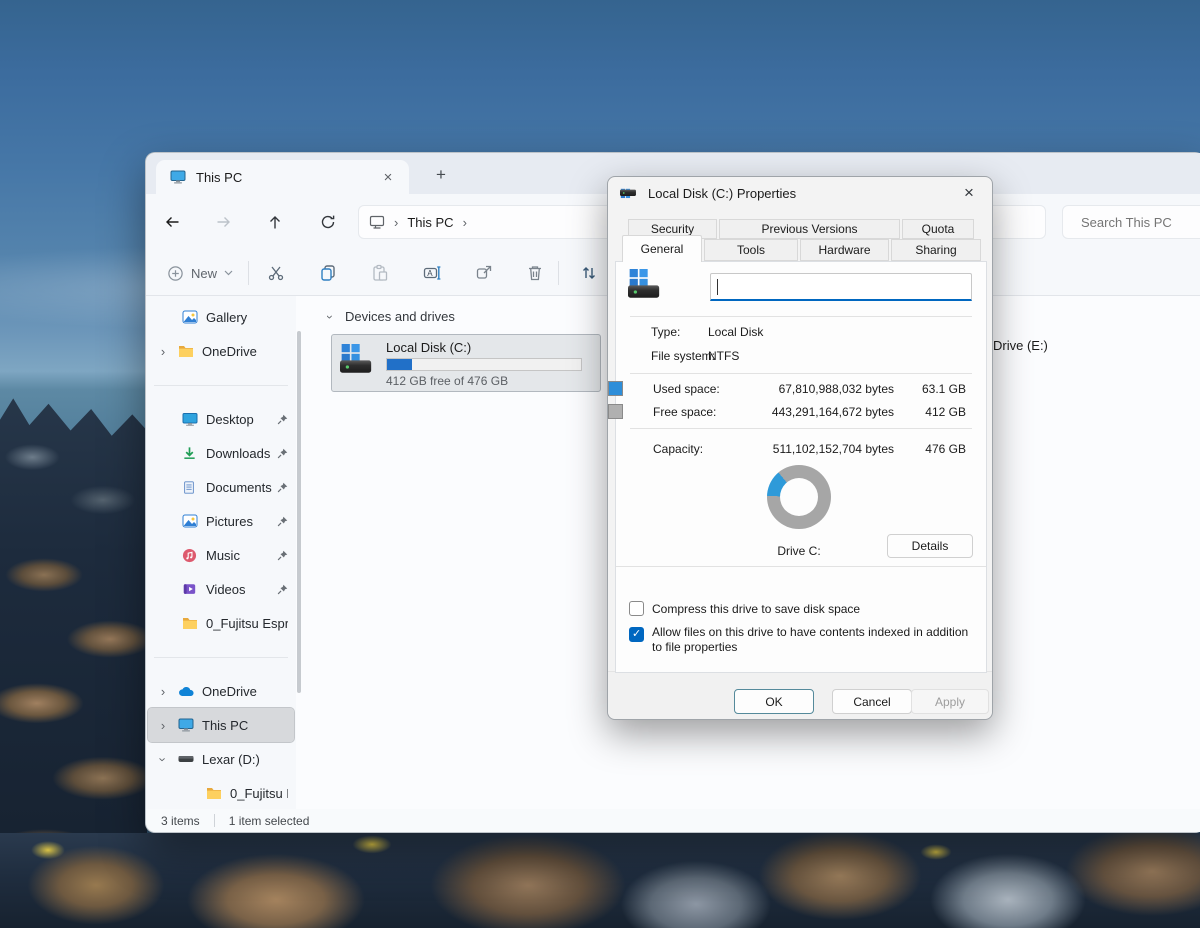 The height and width of the screenshot is (928, 1200). What do you see at coordinates (221, 589) in the screenshot?
I see `sidebar-item-videos: Videos` at bounding box center [221, 589].